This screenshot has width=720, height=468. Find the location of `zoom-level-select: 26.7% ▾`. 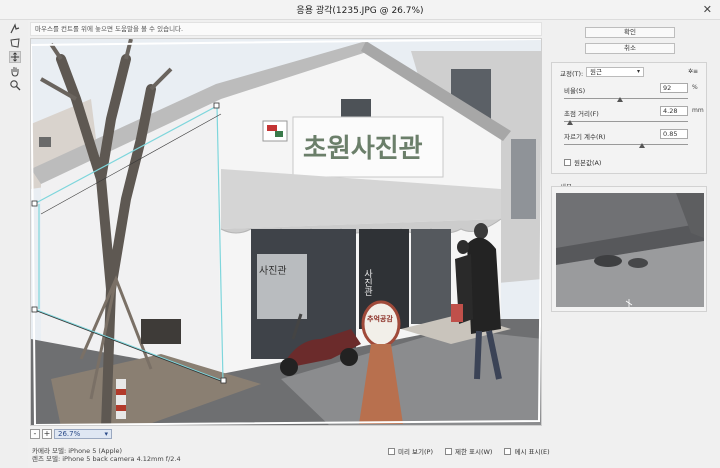

zoom-level-select: 26.7% ▾ is located at coordinates (83, 434).